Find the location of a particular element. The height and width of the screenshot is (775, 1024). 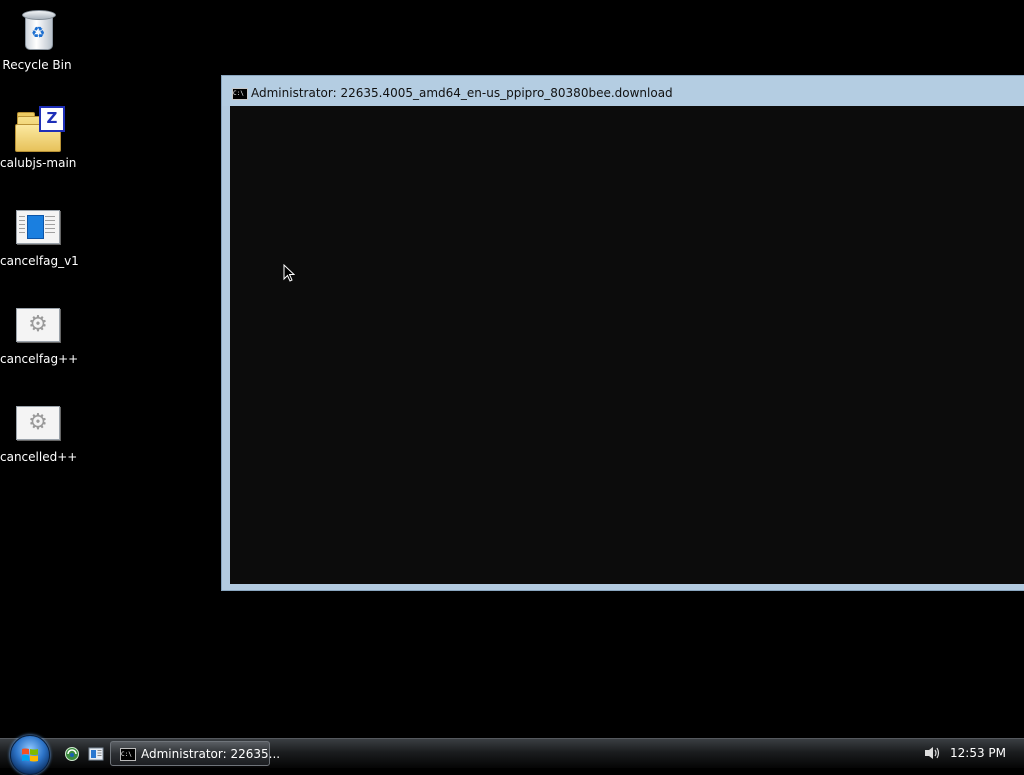

desktop-icon-cancelfag-plusplus: ⚙ cancelfag++ is located at coordinates (39, 333).